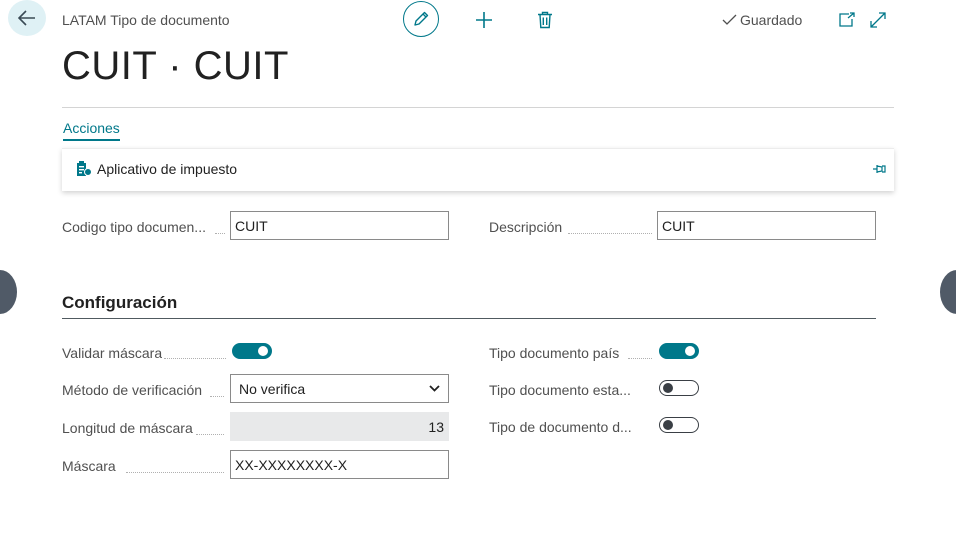 The image size is (956, 533). What do you see at coordinates (120, 302) in the screenshot?
I see `section-title-configuration: Configuración` at bounding box center [120, 302].